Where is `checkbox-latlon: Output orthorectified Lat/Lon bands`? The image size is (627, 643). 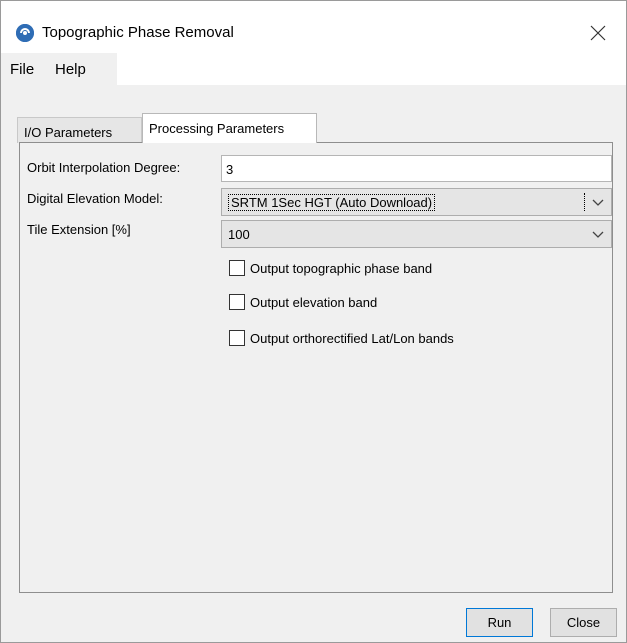
checkbox-latlon: Output orthorectified Lat/Lon bands is located at coordinates (341, 338).